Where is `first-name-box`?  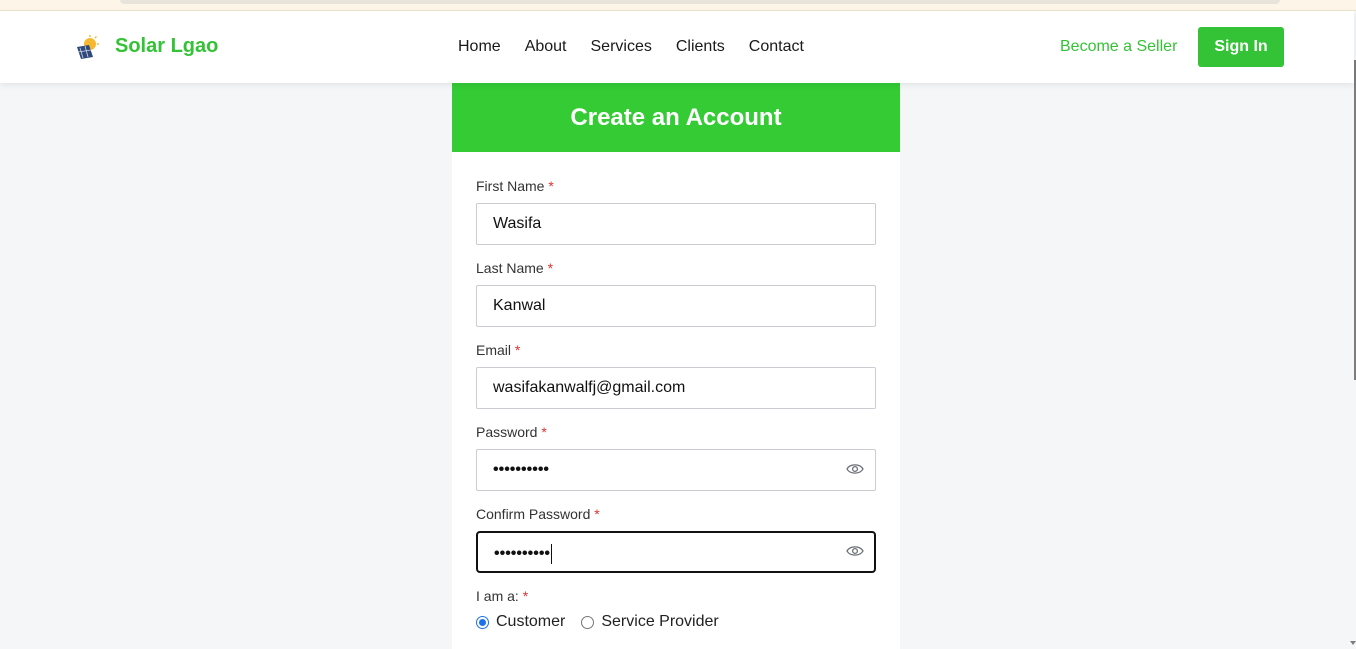
first-name-box is located at coordinates (676, 224).